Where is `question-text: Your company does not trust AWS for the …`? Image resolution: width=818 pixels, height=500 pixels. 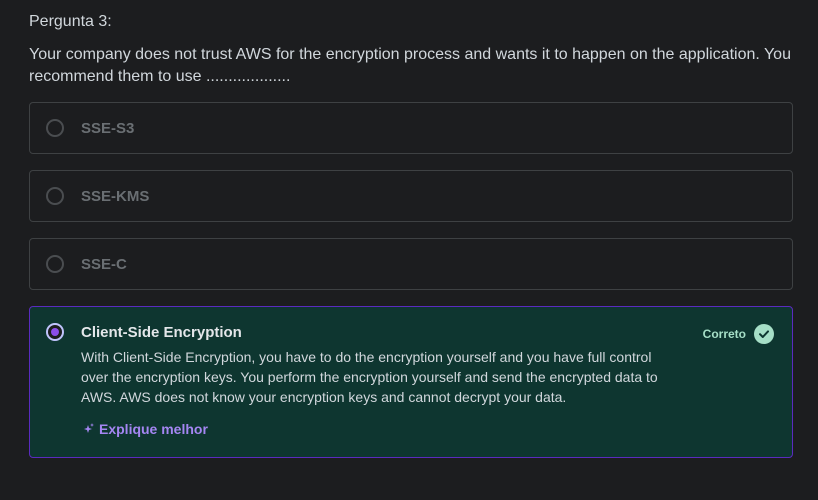
question-text: Your company does not trust AWS for the … is located at coordinates (410, 65).